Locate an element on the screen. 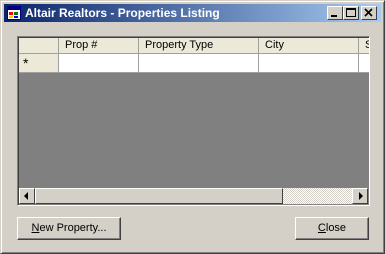  scroll-left-button is located at coordinates (27, 196).